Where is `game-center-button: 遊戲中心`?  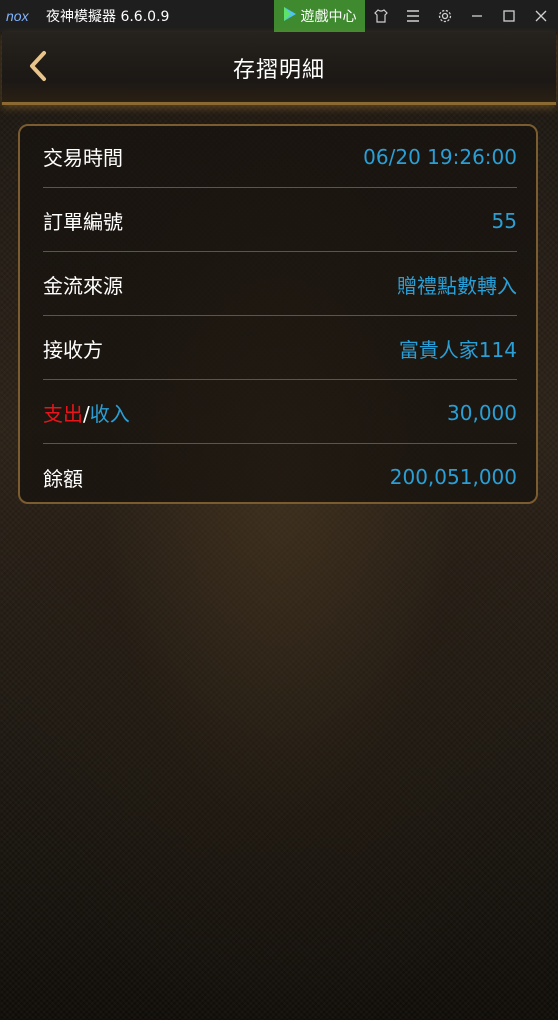 game-center-button: 遊戲中心 is located at coordinates (319, 16).